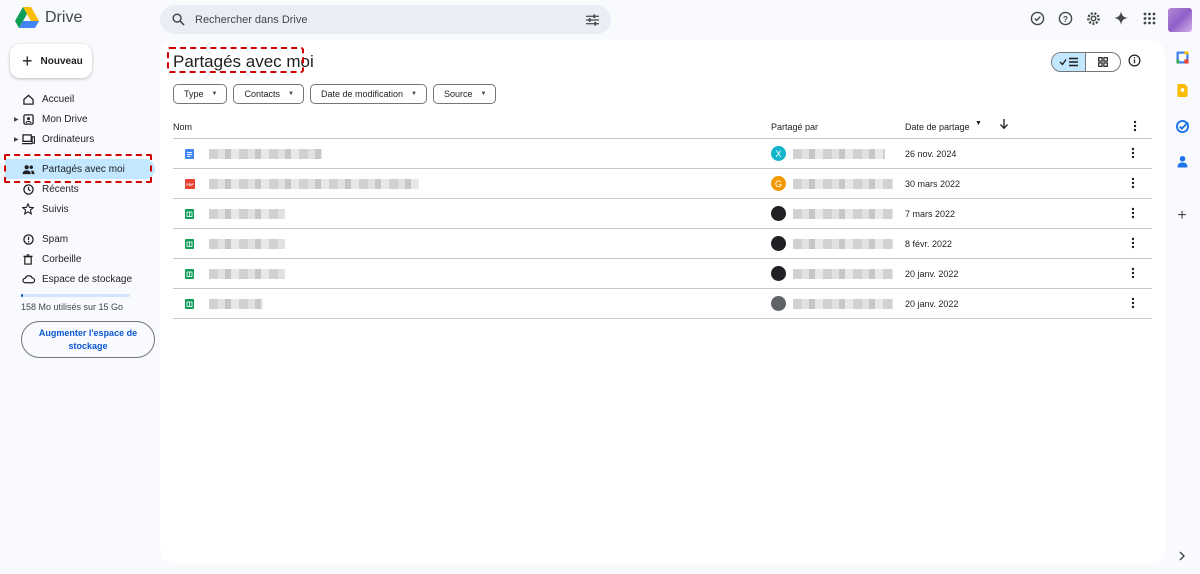 Image resolution: width=1200 pixels, height=574 pixels. I want to click on list-view-icon, so click(1068, 62).